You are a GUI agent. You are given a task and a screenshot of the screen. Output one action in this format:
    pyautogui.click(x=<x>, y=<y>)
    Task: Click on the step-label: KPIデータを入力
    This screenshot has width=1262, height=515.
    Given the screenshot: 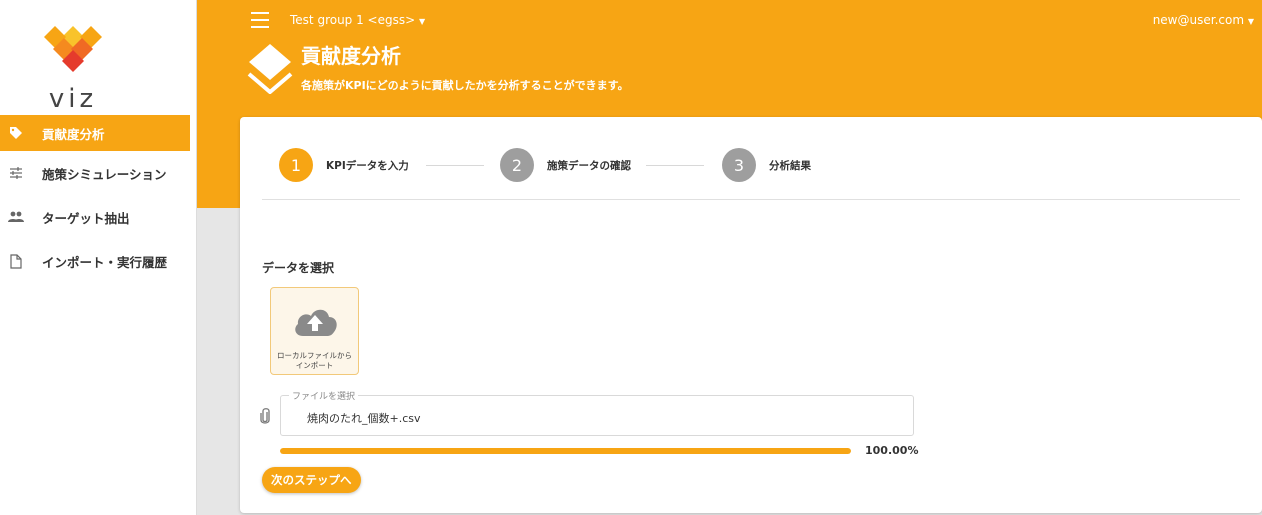 What is the action you would take?
    pyautogui.click(x=367, y=165)
    